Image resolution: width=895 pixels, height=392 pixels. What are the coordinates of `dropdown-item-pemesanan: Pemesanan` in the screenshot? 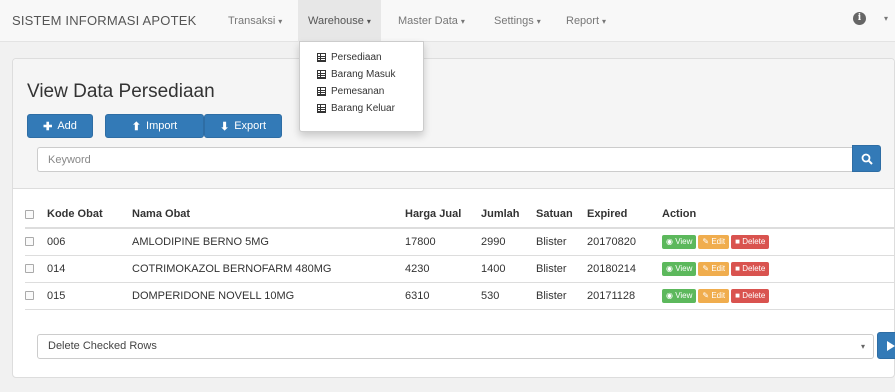 It's located at (361, 91).